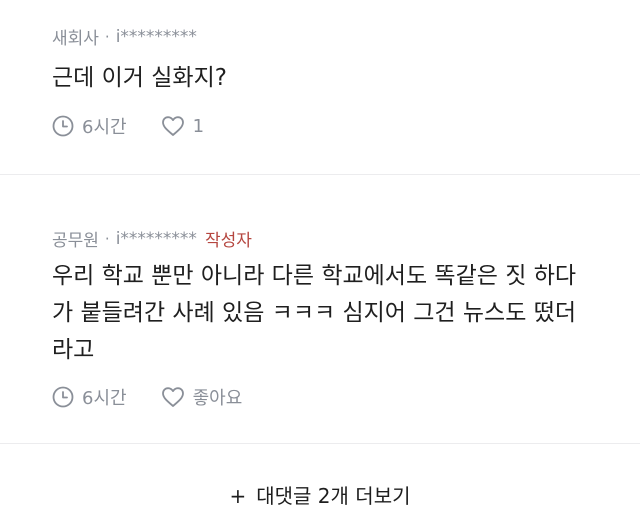  I want to click on comment-author: 공무원, so click(75, 238).